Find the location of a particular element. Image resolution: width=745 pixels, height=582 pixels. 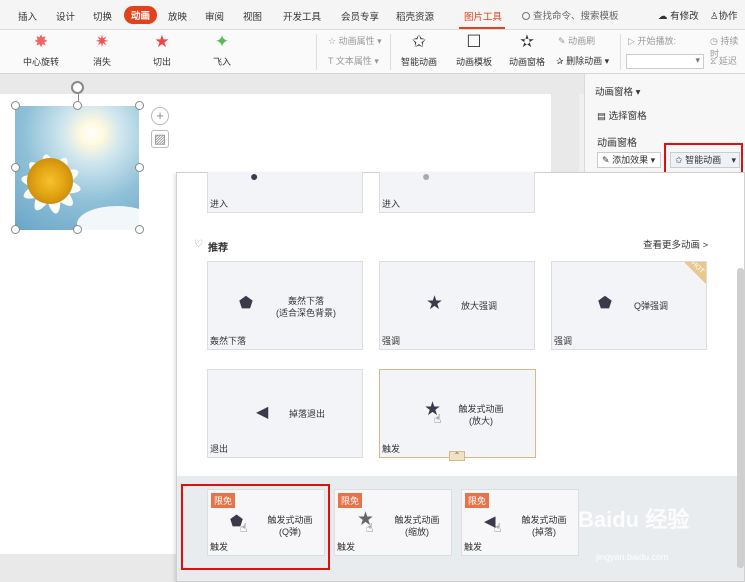

menu-member: 会员专享 is located at coordinates (360, 16).